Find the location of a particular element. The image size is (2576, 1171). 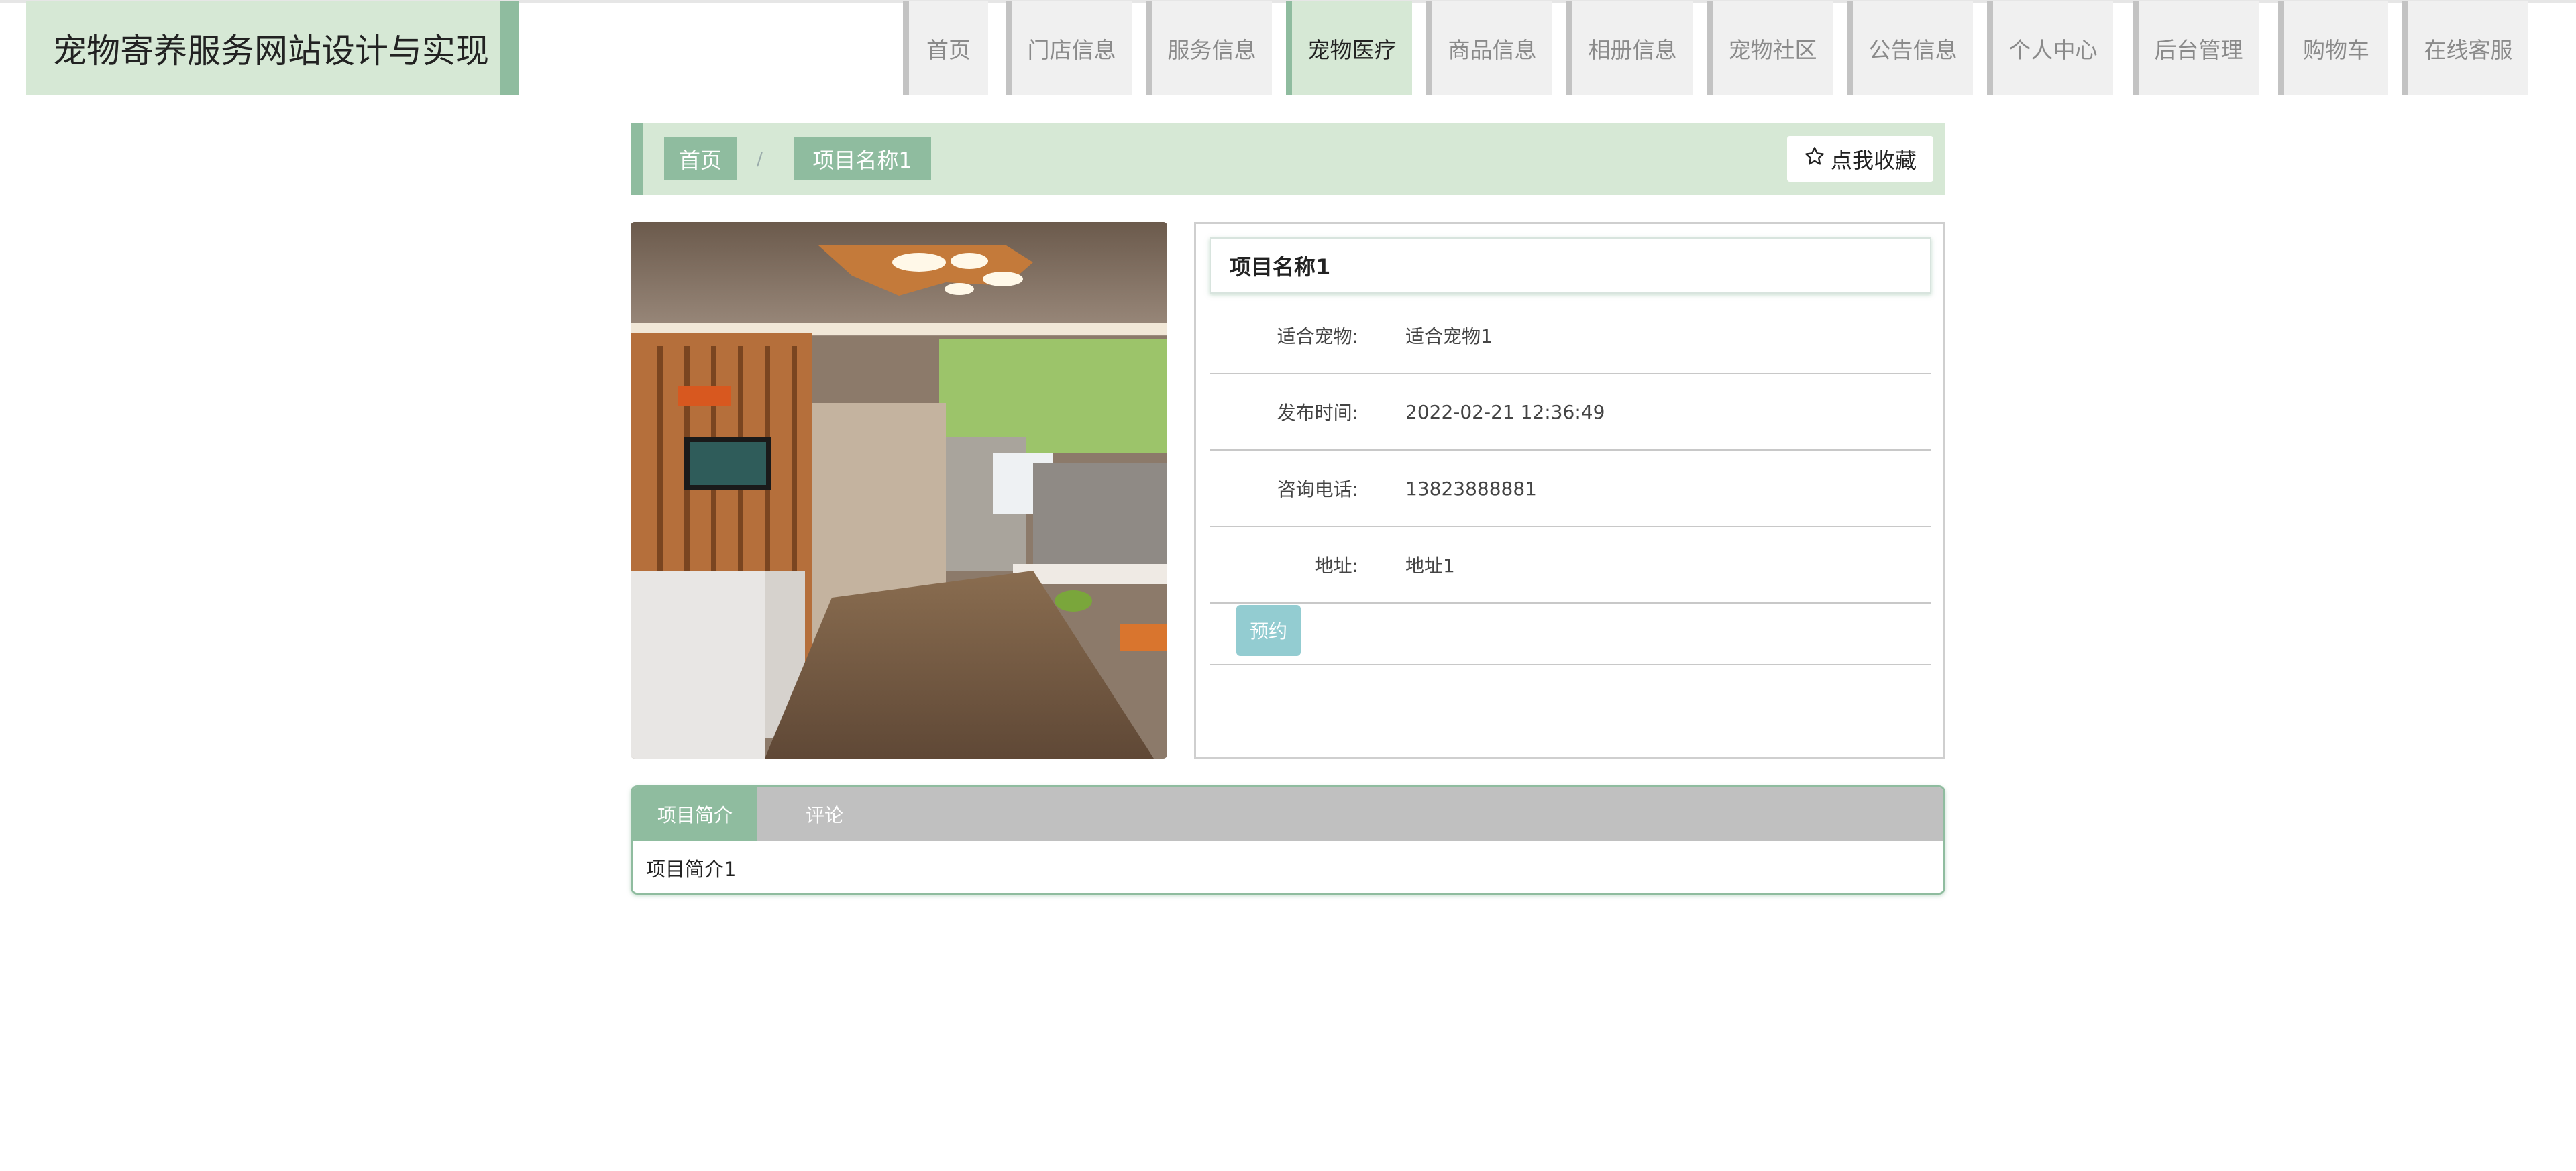

nav-user-center: 个人中心 is located at coordinates (2050, 48).